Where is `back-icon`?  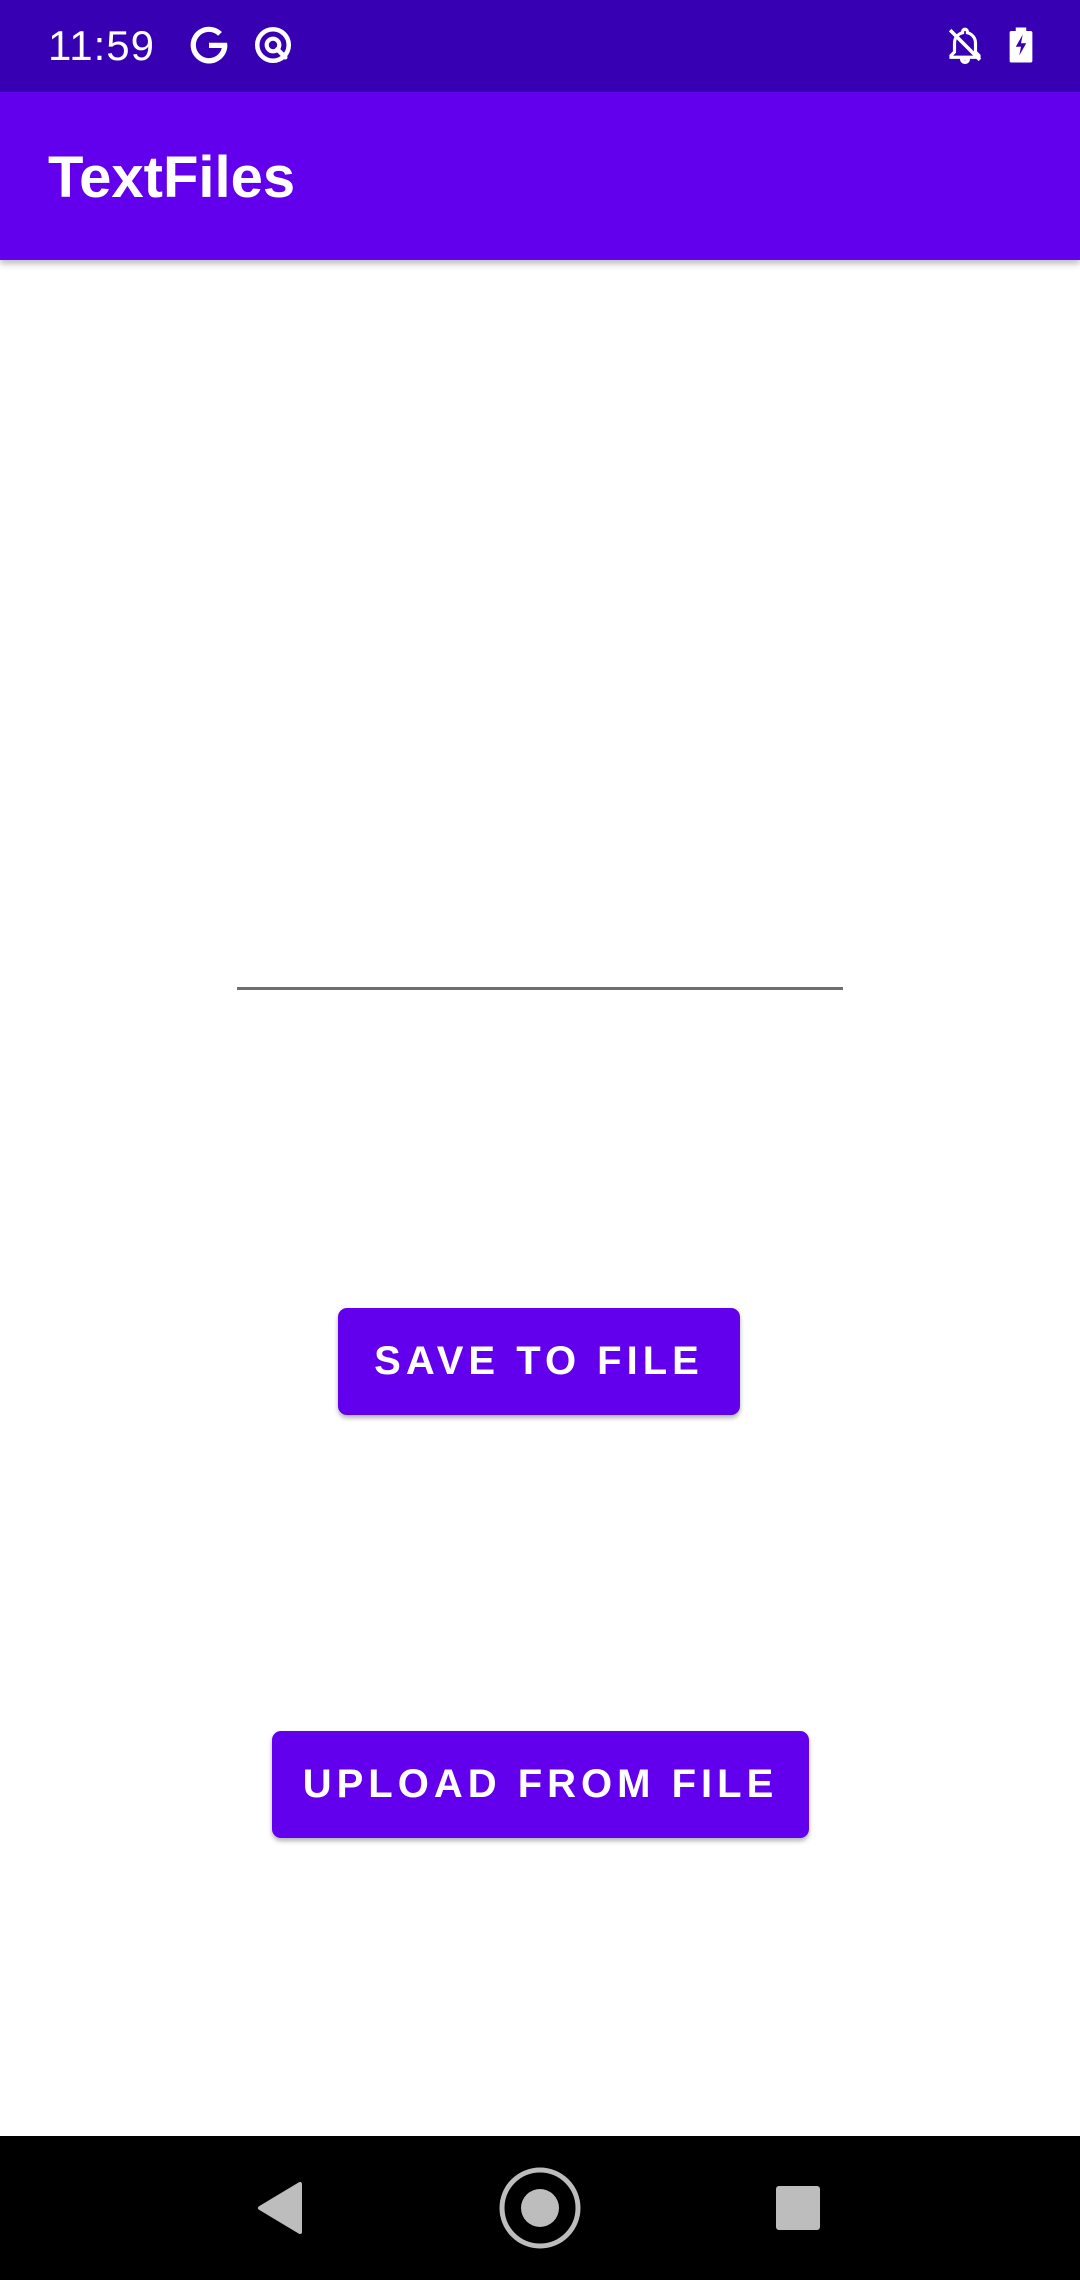
back-icon is located at coordinates (280, 2208).